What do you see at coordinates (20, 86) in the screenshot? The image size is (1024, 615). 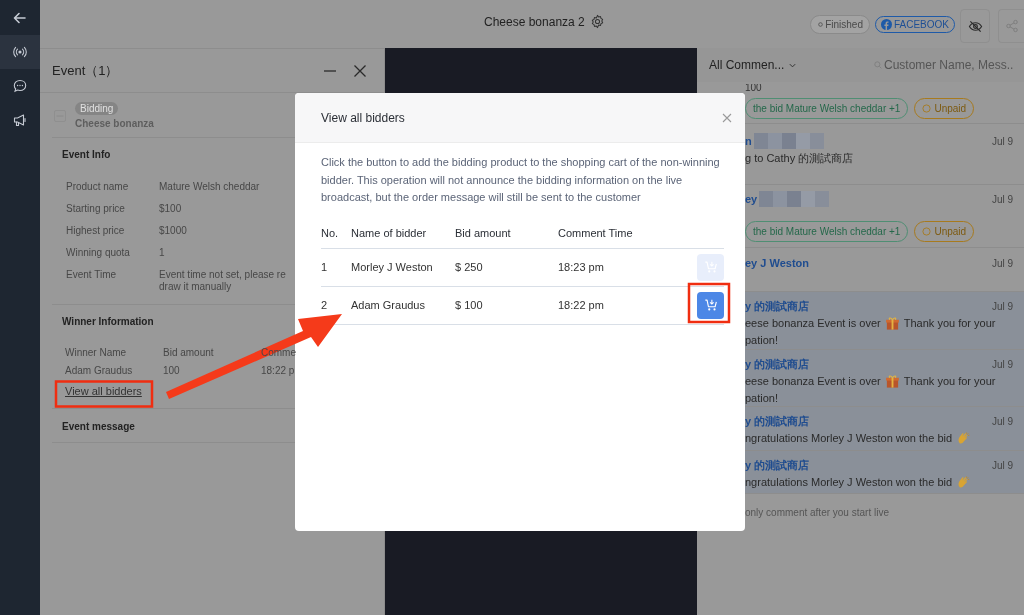 I see `chat-icon` at bounding box center [20, 86].